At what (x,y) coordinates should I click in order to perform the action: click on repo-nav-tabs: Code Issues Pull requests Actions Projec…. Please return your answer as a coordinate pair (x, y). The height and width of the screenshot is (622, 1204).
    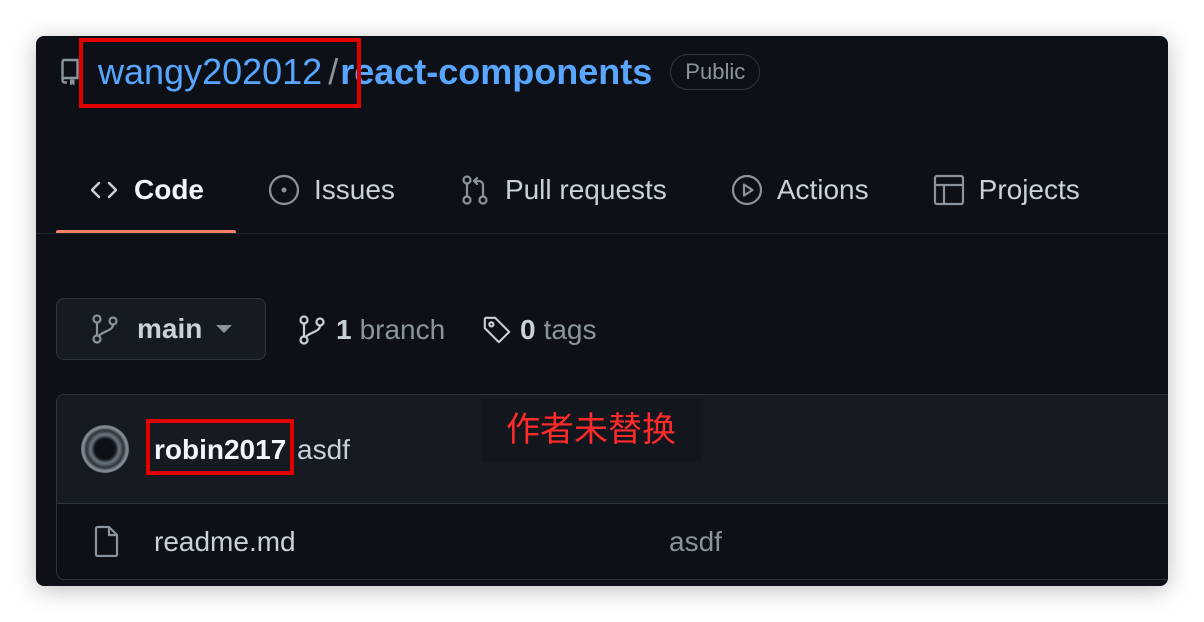
    Looking at the image, I should click on (584, 190).